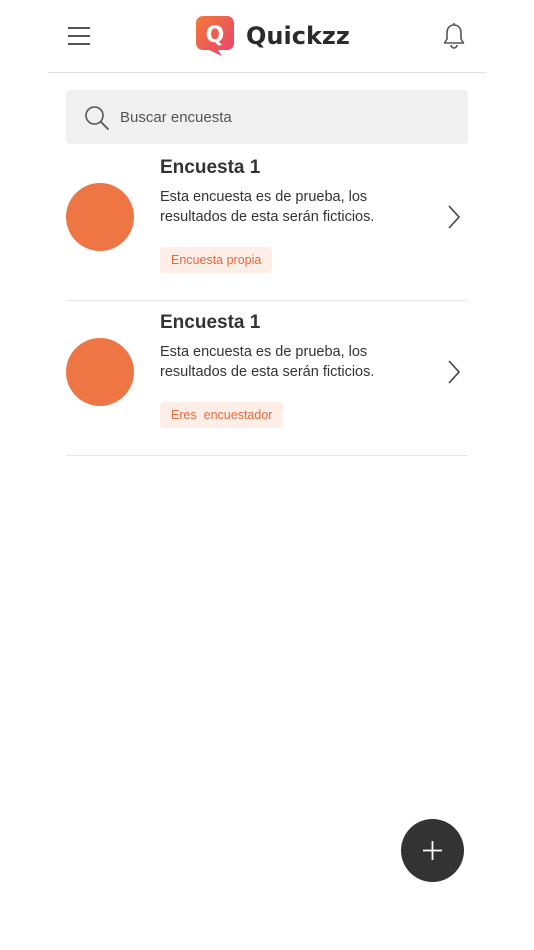  What do you see at coordinates (222, 415) in the screenshot?
I see `survey-badge: Eres encuestador` at bounding box center [222, 415].